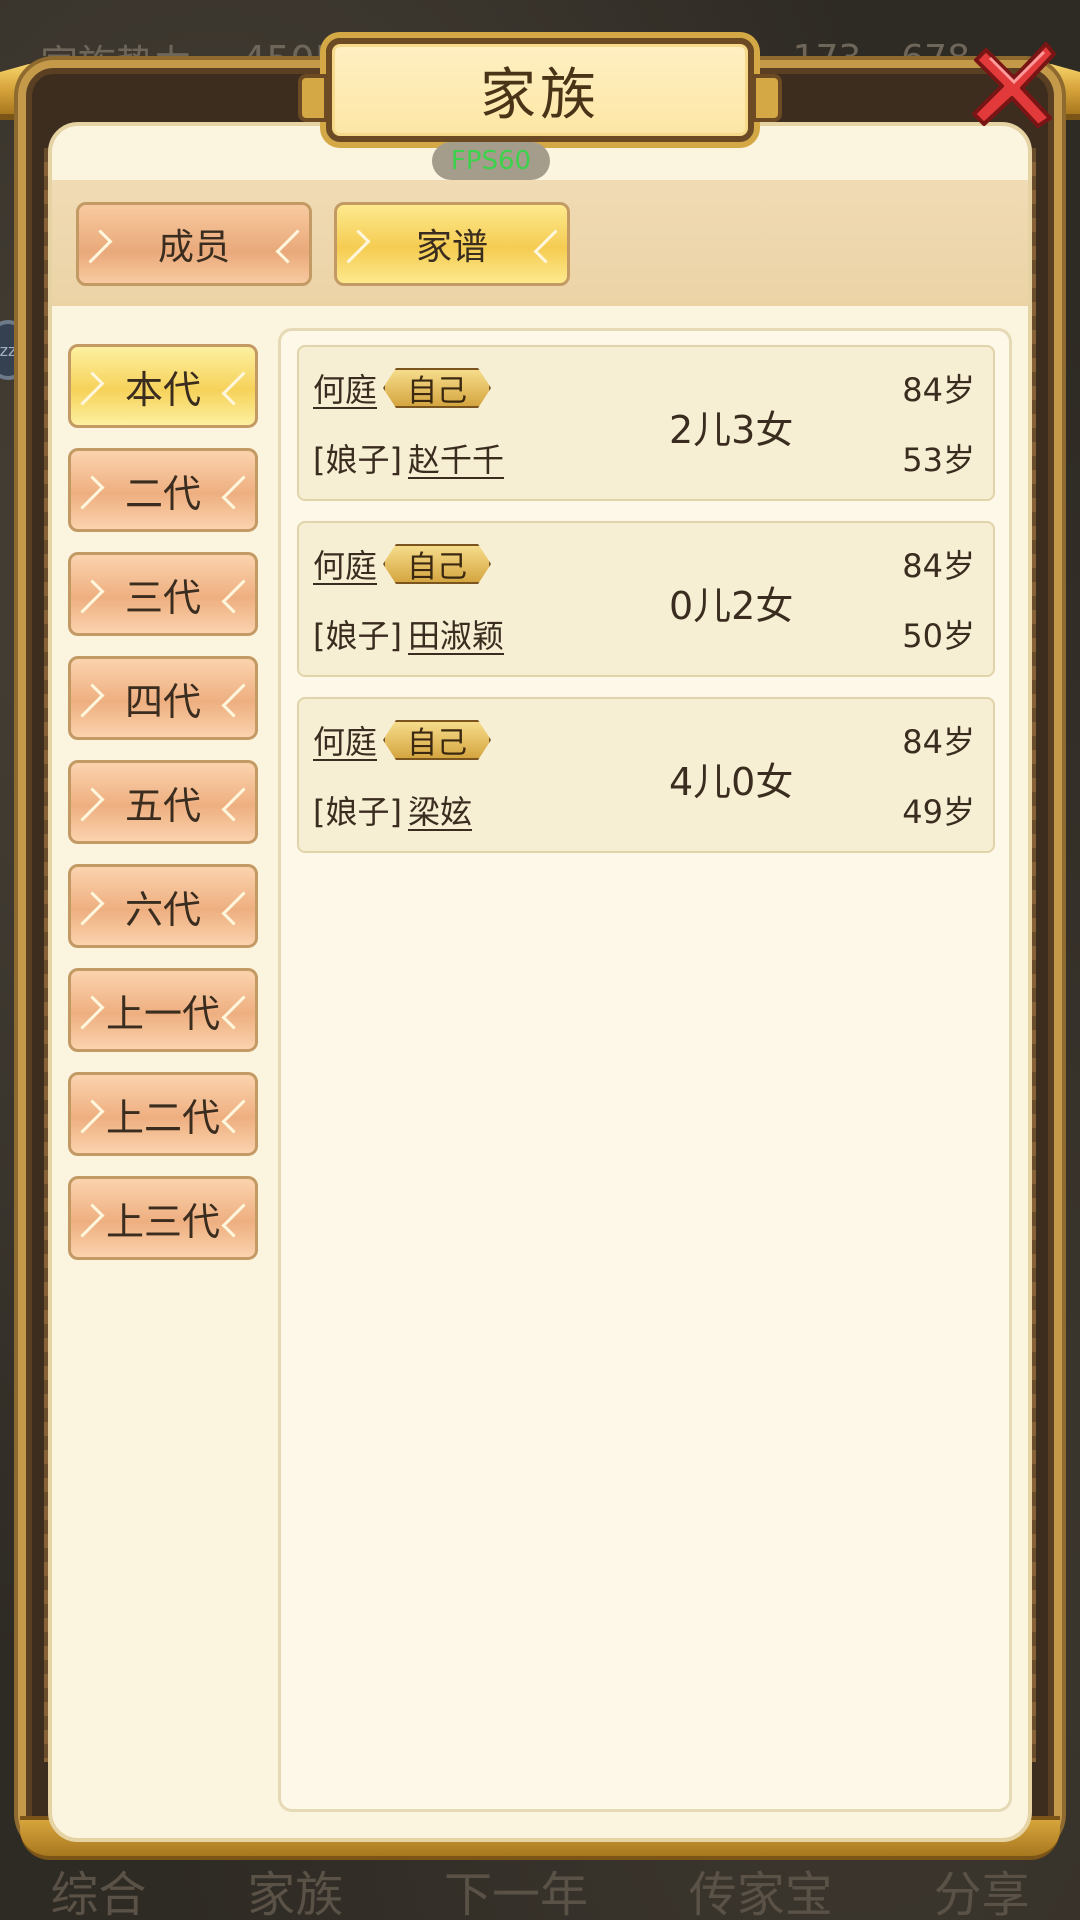 The height and width of the screenshot is (1920, 1080). I want to click on wife-age: 49岁, so click(938, 812).